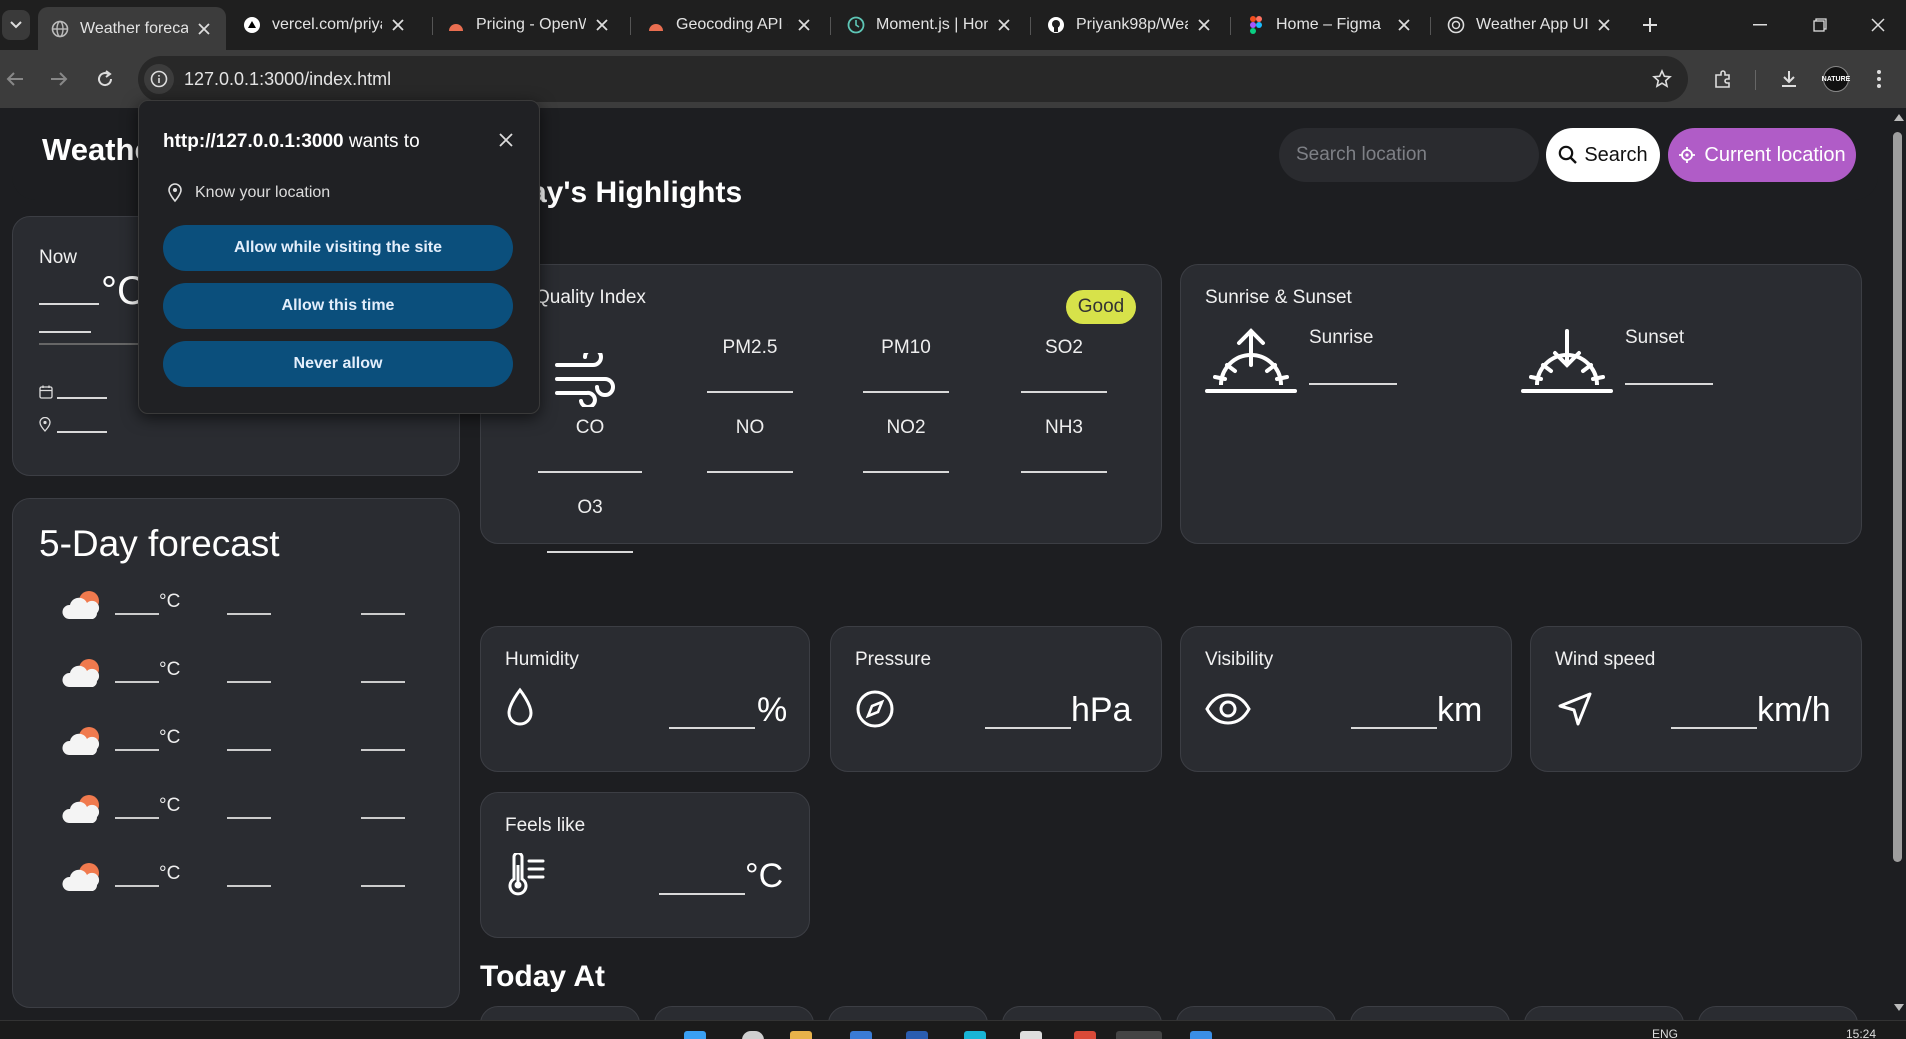 This screenshot has height=1039, width=1906. What do you see at coordinates (82, 398) in the screenshot?
I see `current-date` at bounding box center [82, 398].